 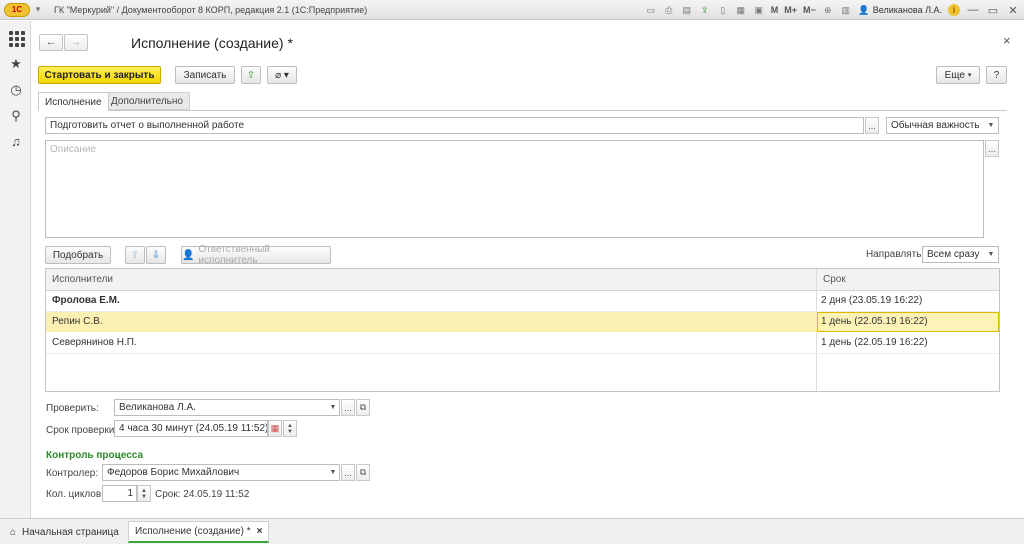 What do you see at coordinates (1007, 40) in the screenshot?
I see `close-form-icon: ×` at bounding box center [1007, 40].